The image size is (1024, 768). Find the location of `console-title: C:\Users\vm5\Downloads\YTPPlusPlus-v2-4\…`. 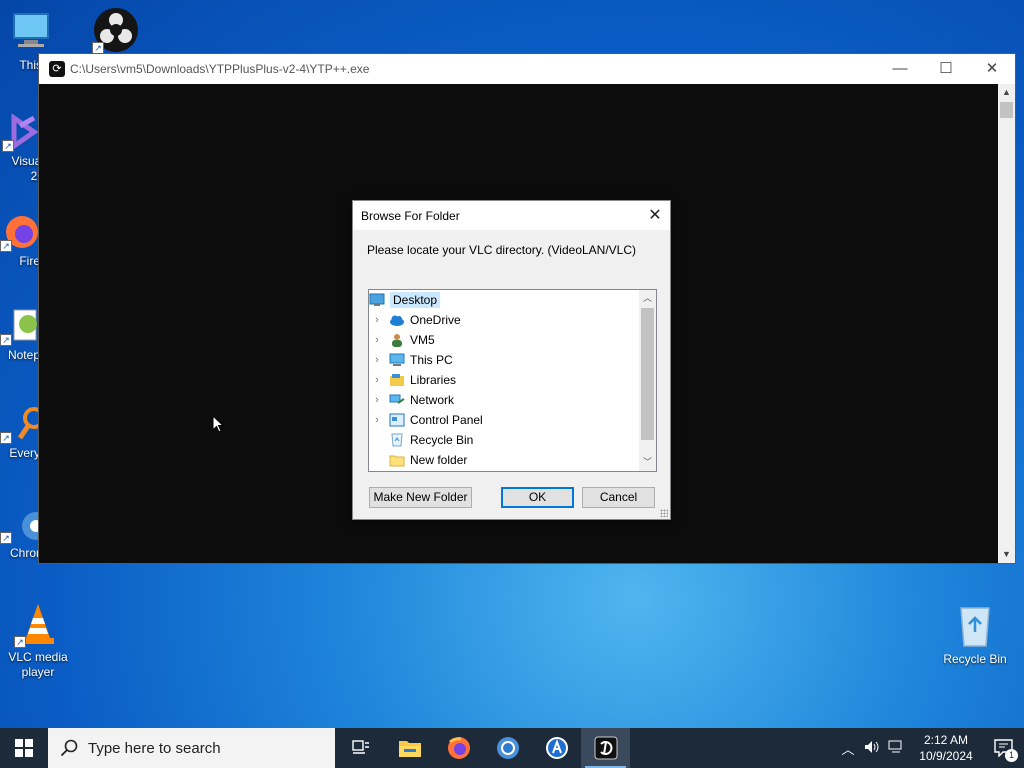

console-title: C:\Users\vm5\Downloads\YTPPlusPlus-v2-4\… is located at coordinates (220, 69).